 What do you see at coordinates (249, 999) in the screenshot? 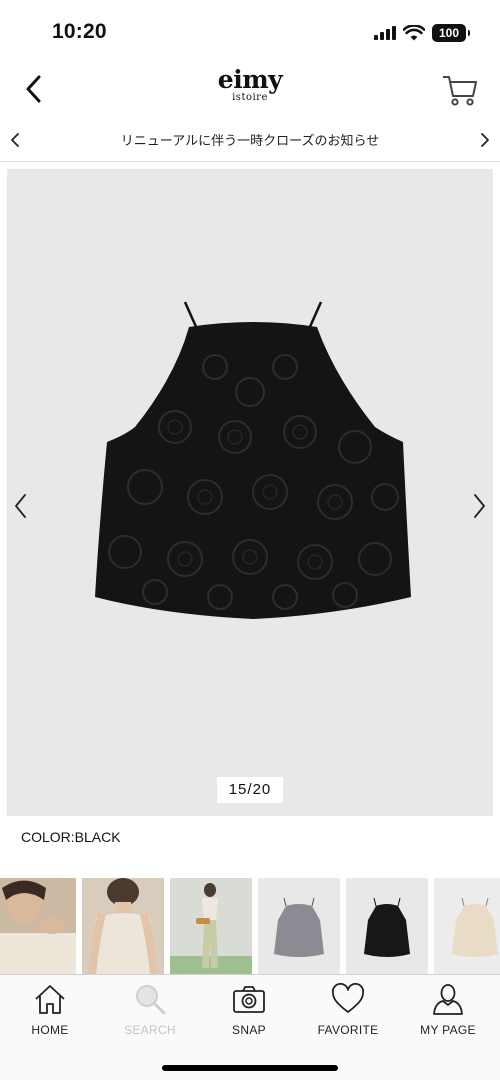
I see `camera-icon` at bounding box center [249, 999].